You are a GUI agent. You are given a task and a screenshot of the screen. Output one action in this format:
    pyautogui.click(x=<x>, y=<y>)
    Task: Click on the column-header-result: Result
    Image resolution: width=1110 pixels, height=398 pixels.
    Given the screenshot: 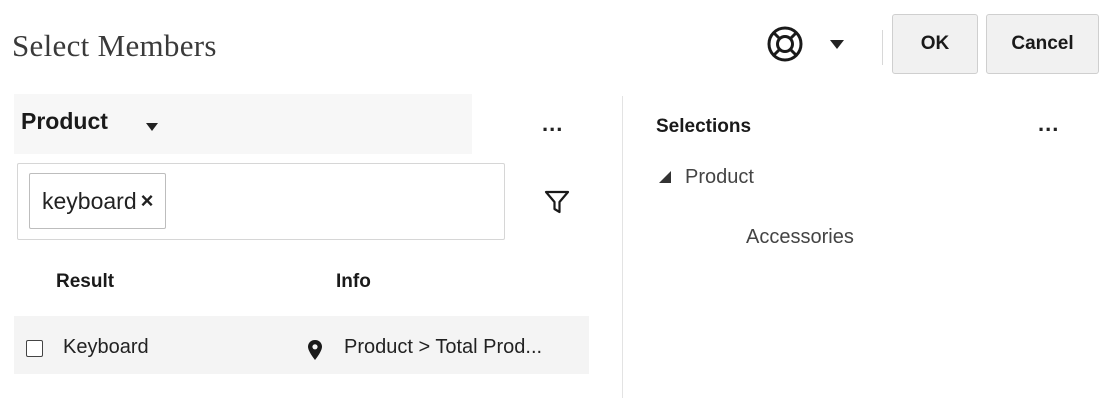 What is the action you would take?
    pyautogui.click(x=85, y=281)
    